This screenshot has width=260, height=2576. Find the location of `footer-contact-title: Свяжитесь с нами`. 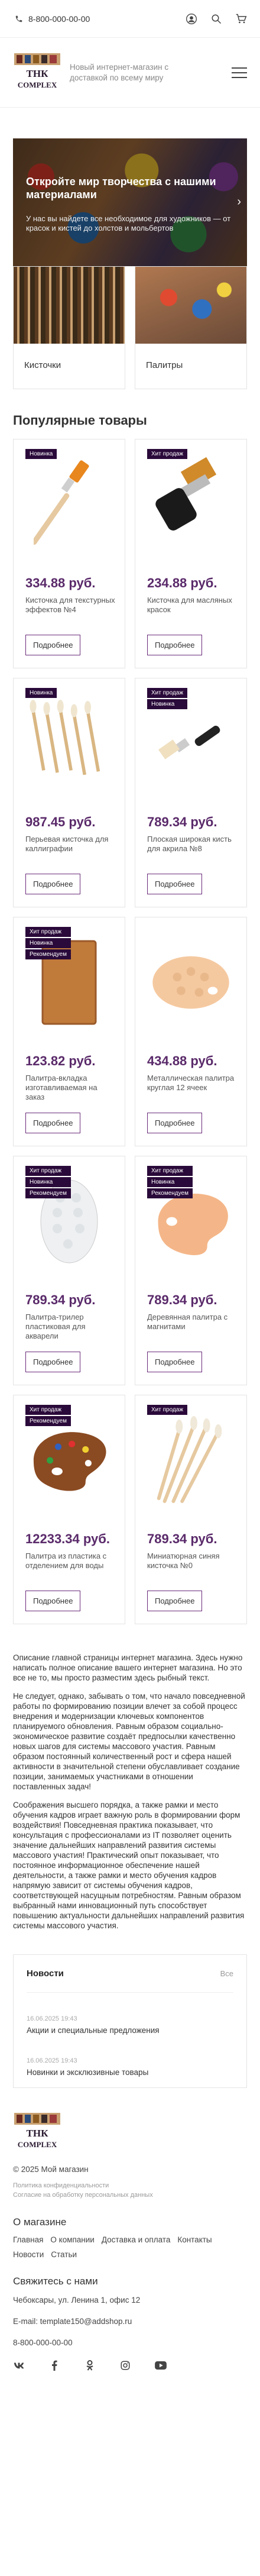

footer-contact-title: Свяжитесь с нами is located at coordinates (55, 2281).